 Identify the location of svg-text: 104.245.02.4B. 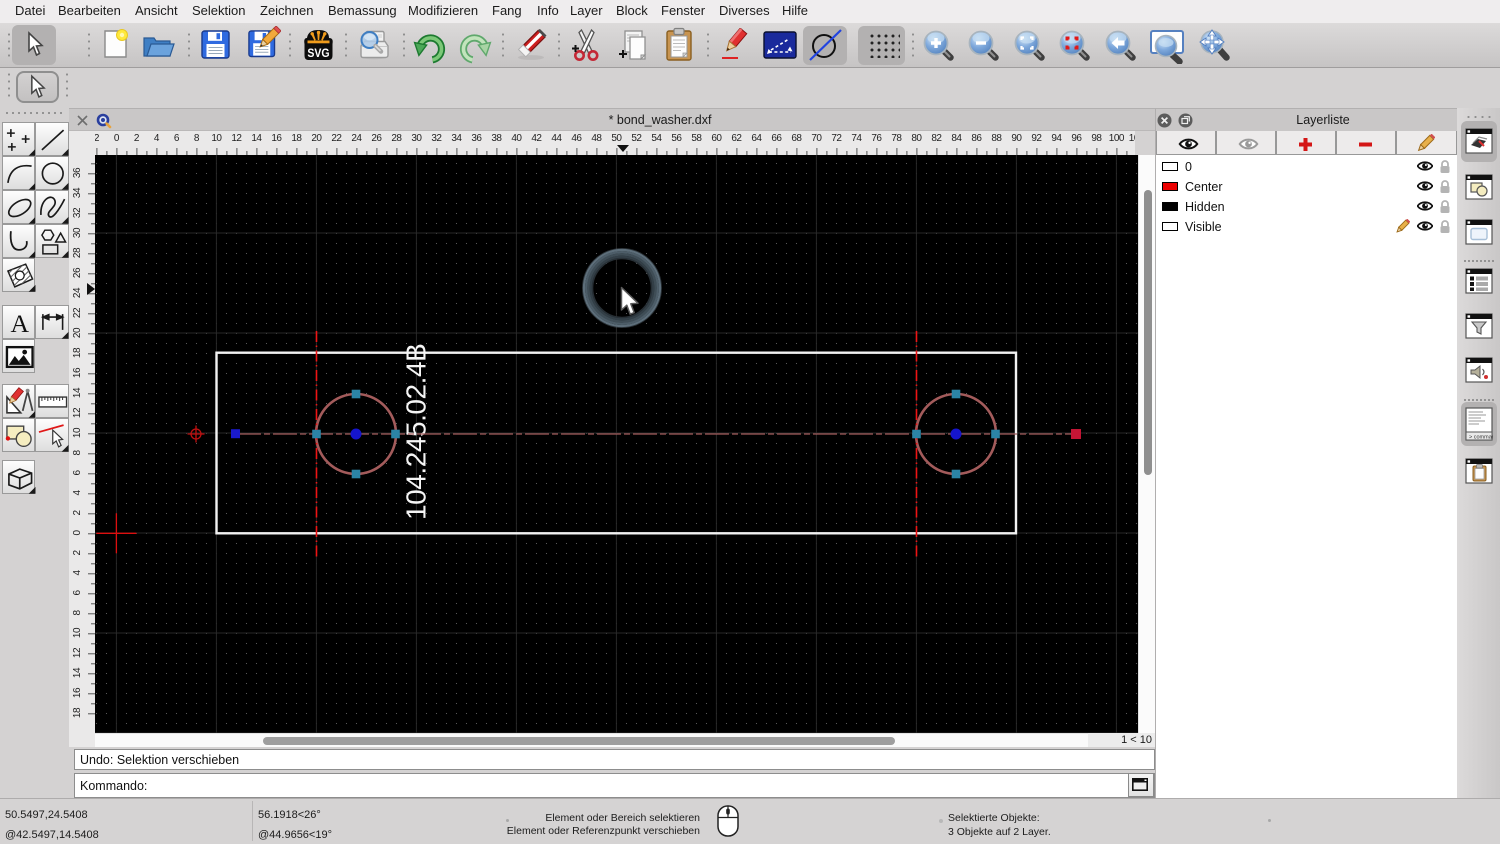
(416, 432).